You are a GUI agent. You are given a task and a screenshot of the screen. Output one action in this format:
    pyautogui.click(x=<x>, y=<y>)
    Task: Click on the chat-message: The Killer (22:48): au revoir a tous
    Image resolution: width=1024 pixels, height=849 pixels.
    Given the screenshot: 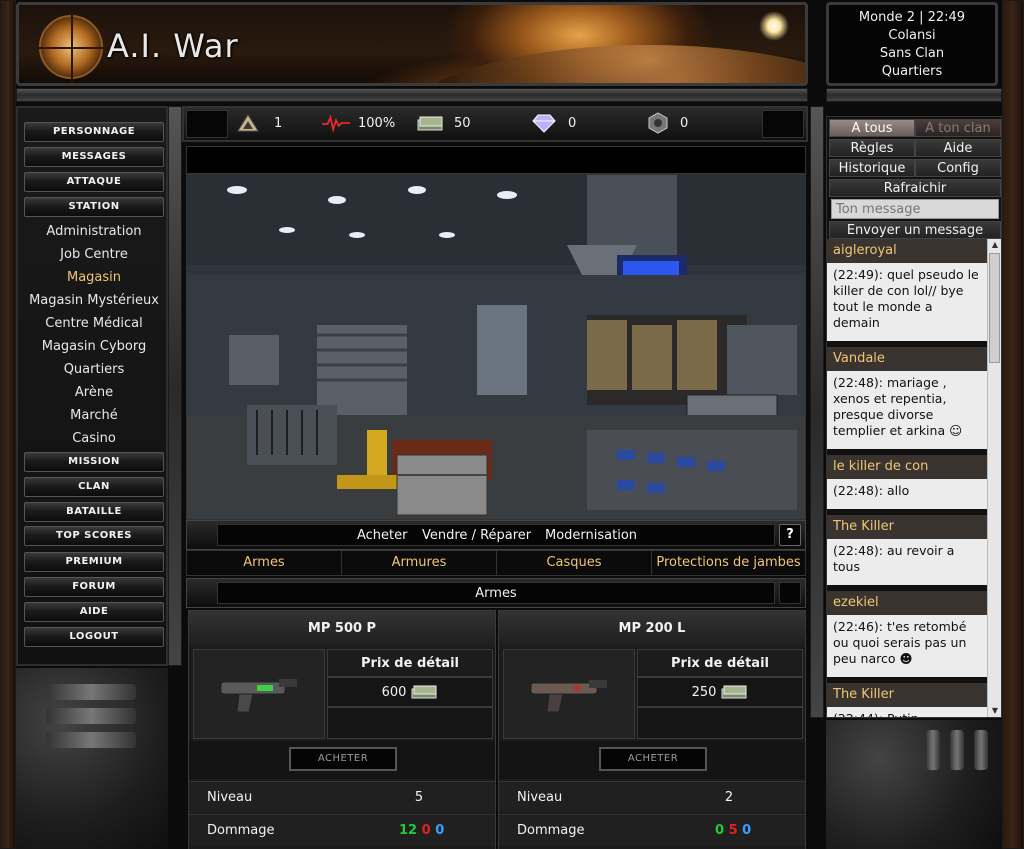 What is the action you would take?
    pyautogui.click(x=907, y=550)
    